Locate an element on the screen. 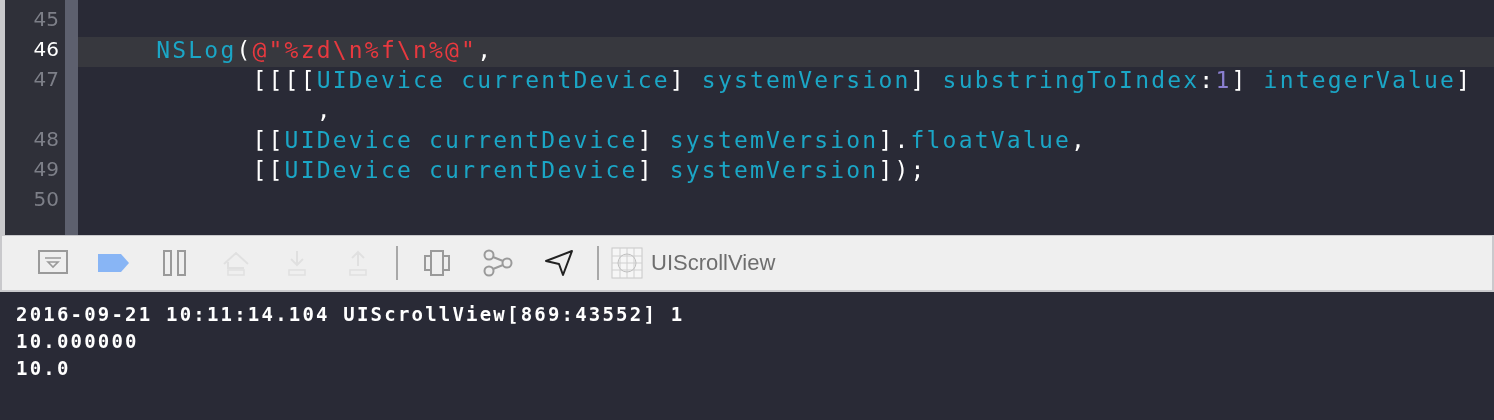  line-number: 45 is located at coordinates (46, 20).